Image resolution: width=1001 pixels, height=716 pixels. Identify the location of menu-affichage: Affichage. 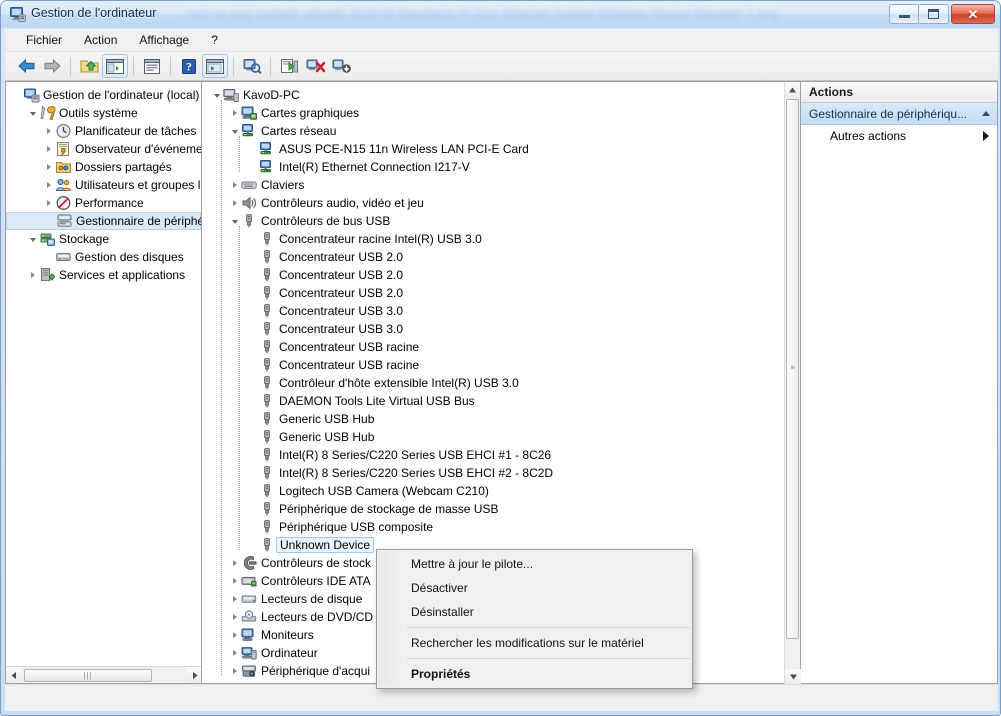
(164, 40).